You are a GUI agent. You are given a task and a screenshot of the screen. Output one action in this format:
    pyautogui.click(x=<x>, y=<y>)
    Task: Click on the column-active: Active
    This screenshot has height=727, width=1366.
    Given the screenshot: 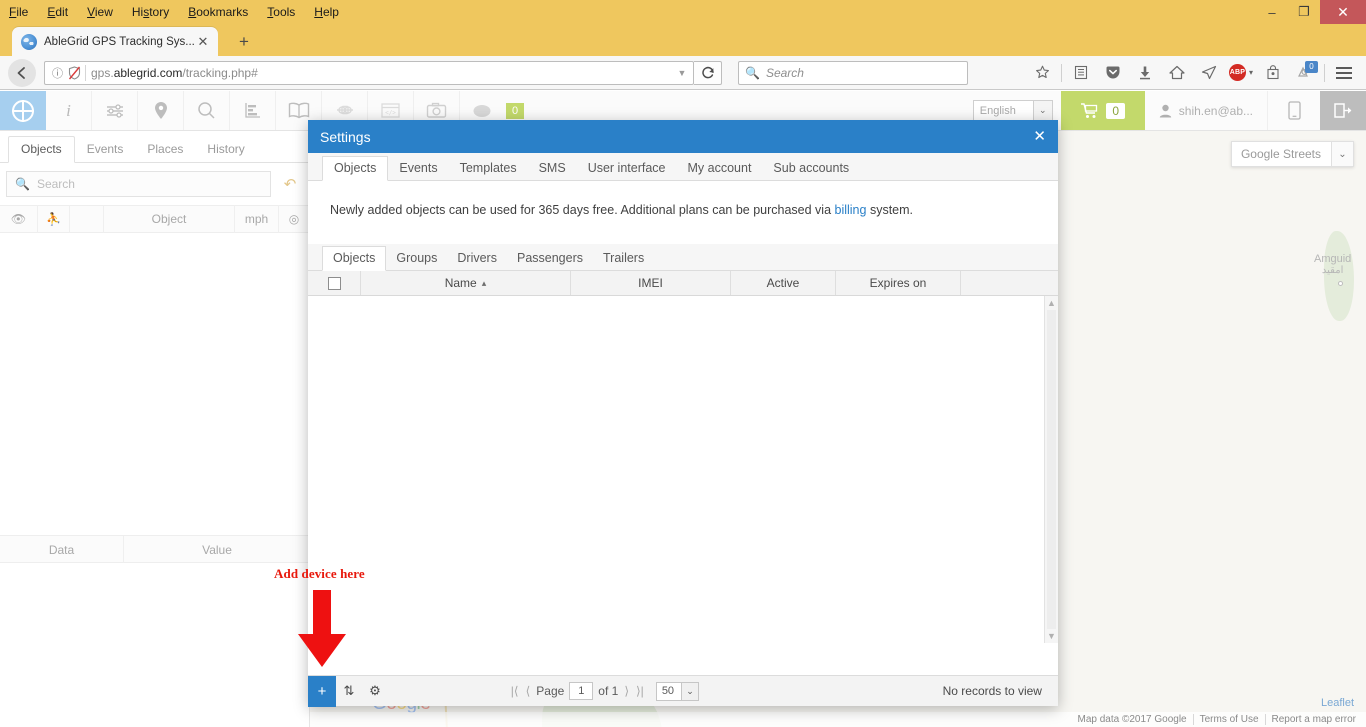 What is the action you would take?
    pyautogui.click(x=783, y=283)
    